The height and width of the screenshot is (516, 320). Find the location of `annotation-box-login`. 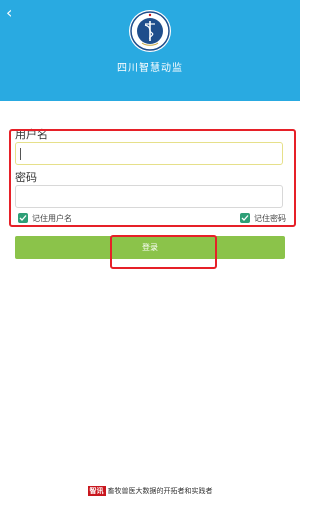

annotation-box-login is located at coordinates (163, 252).